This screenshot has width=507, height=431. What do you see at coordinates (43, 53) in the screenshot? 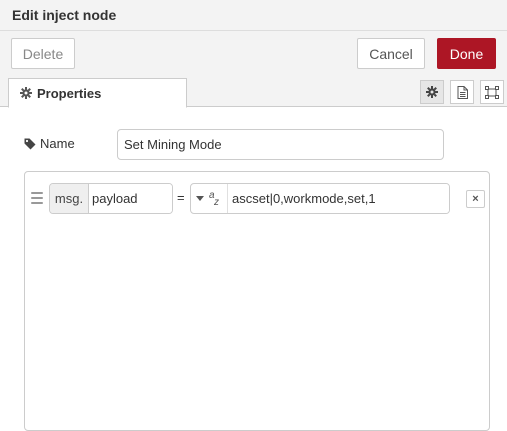
I see `delete-button: Delete` at bounding box center [43, 53].